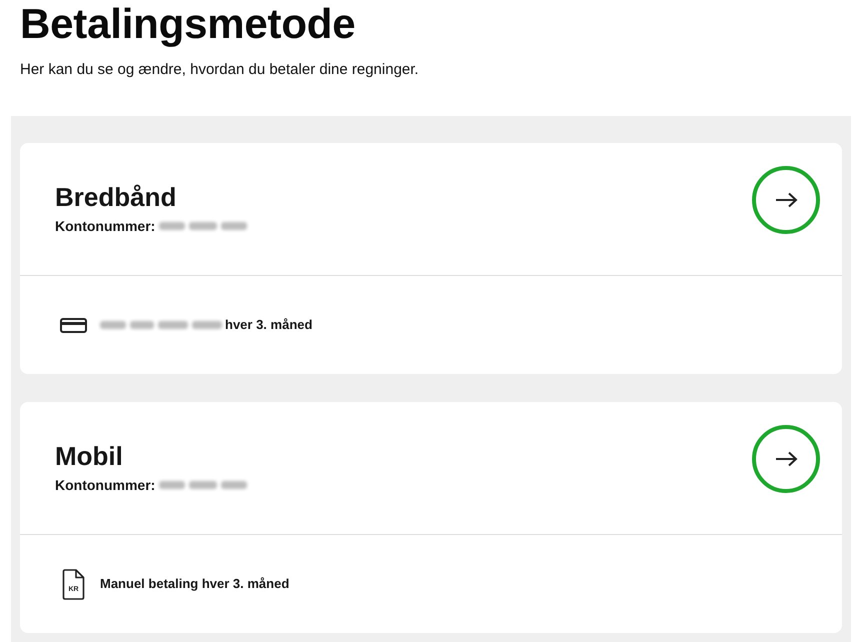 This screenshot has height=642, width=861. I want to click on page-title: Betalingsmetode, so click(188, 24).